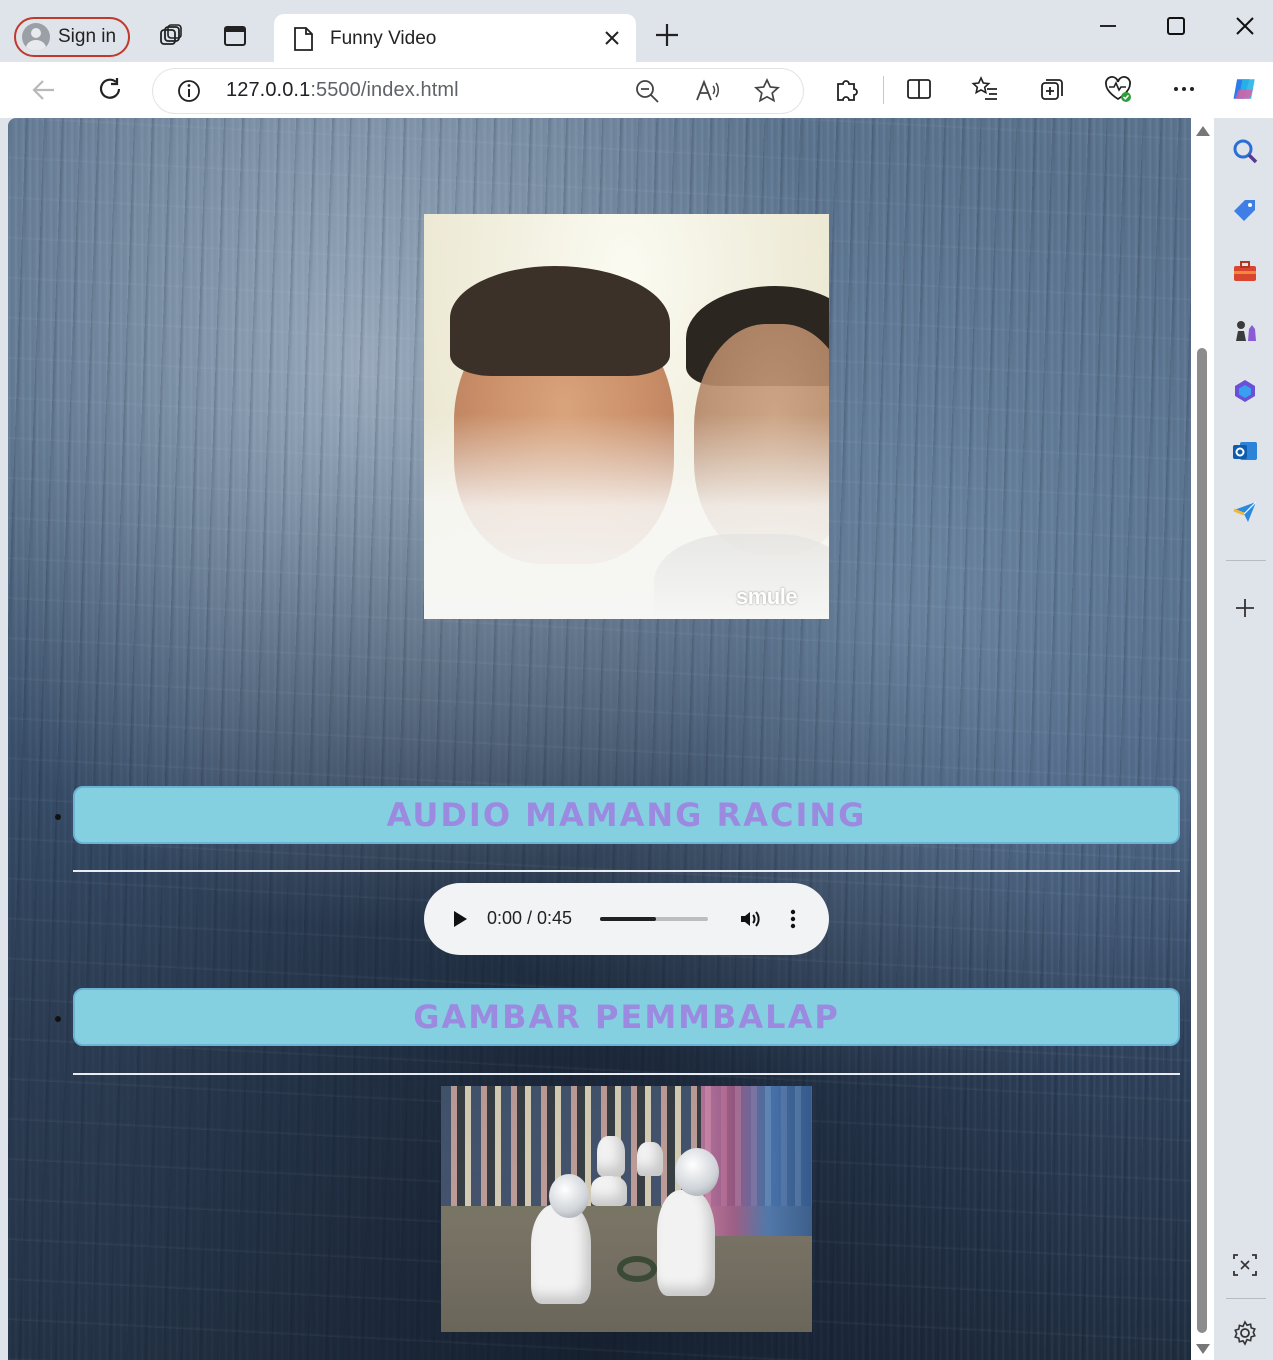  I want to click on extensions-icon, so click(847, 89).